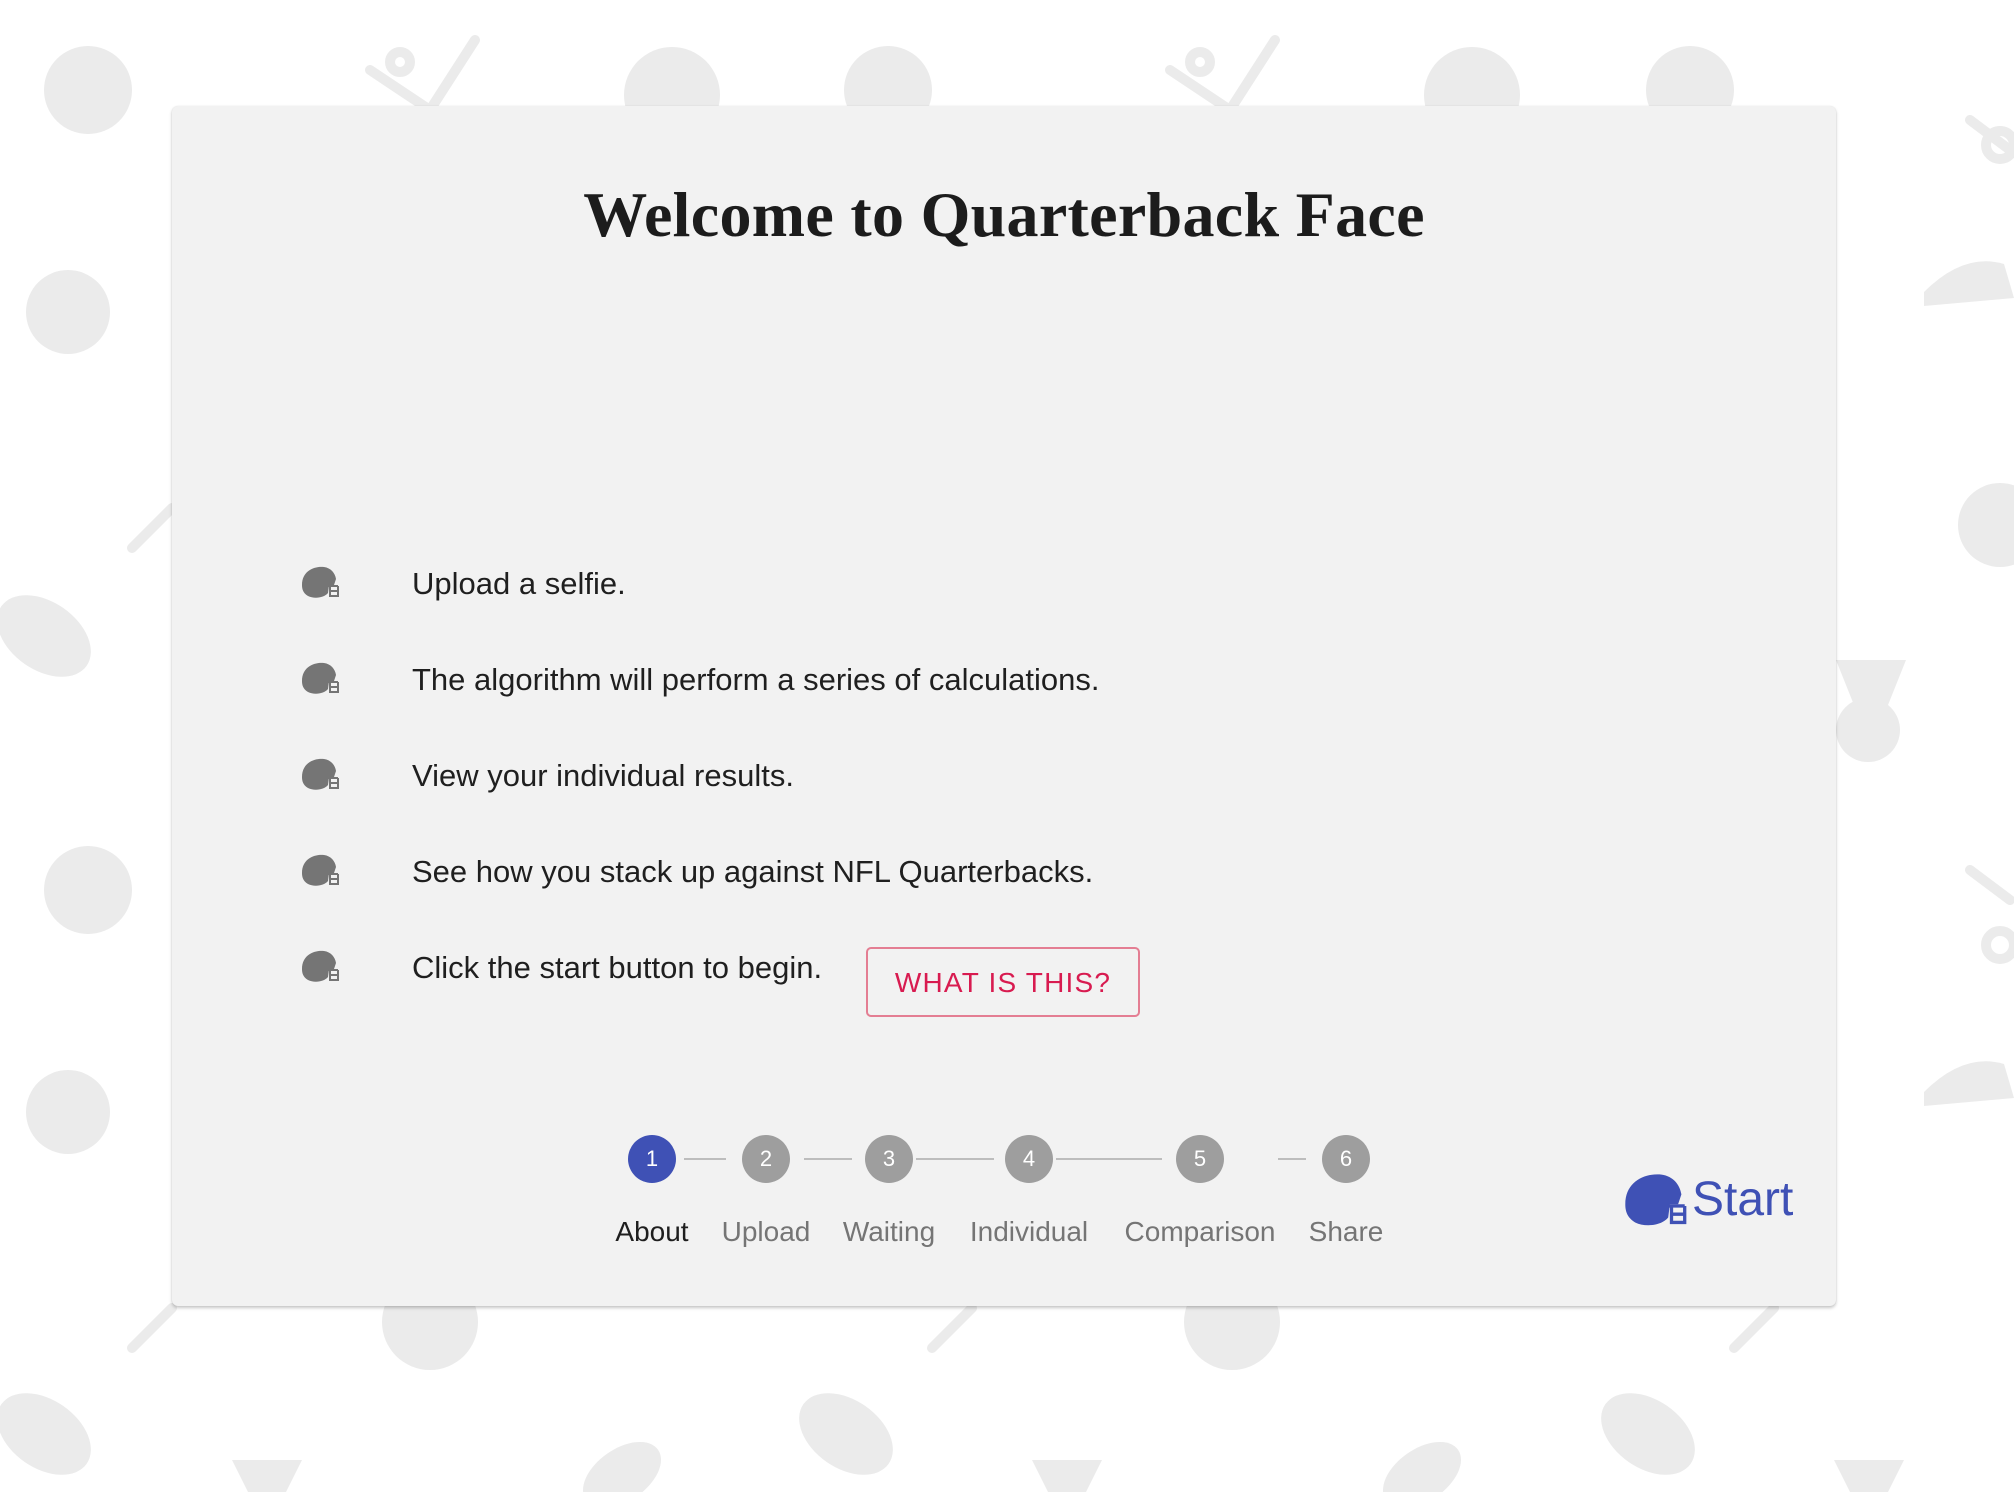 The width and height of the screenshot is (2014, 1492). I want to click on step-4-indicator: 4, so click(1029, 1159).